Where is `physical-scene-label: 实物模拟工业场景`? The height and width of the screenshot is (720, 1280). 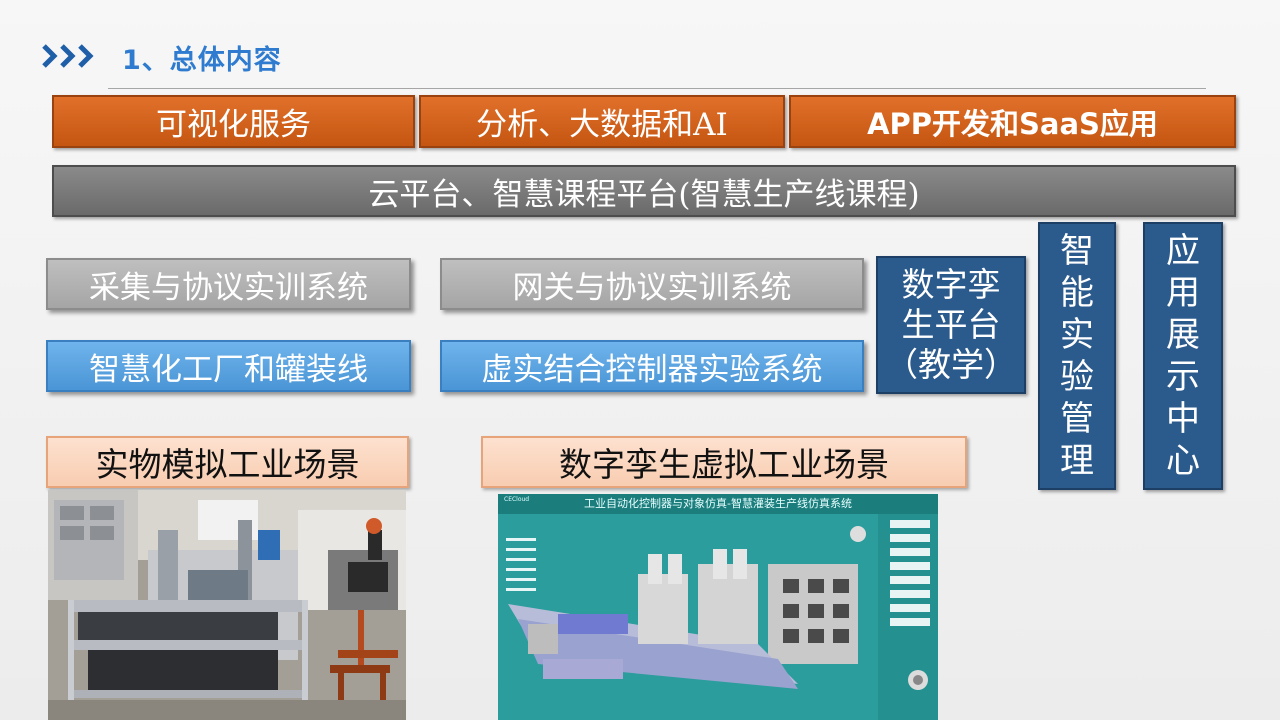
physical-scene-label: 实物模拟工业场景 is located at coordinates (227, 462).